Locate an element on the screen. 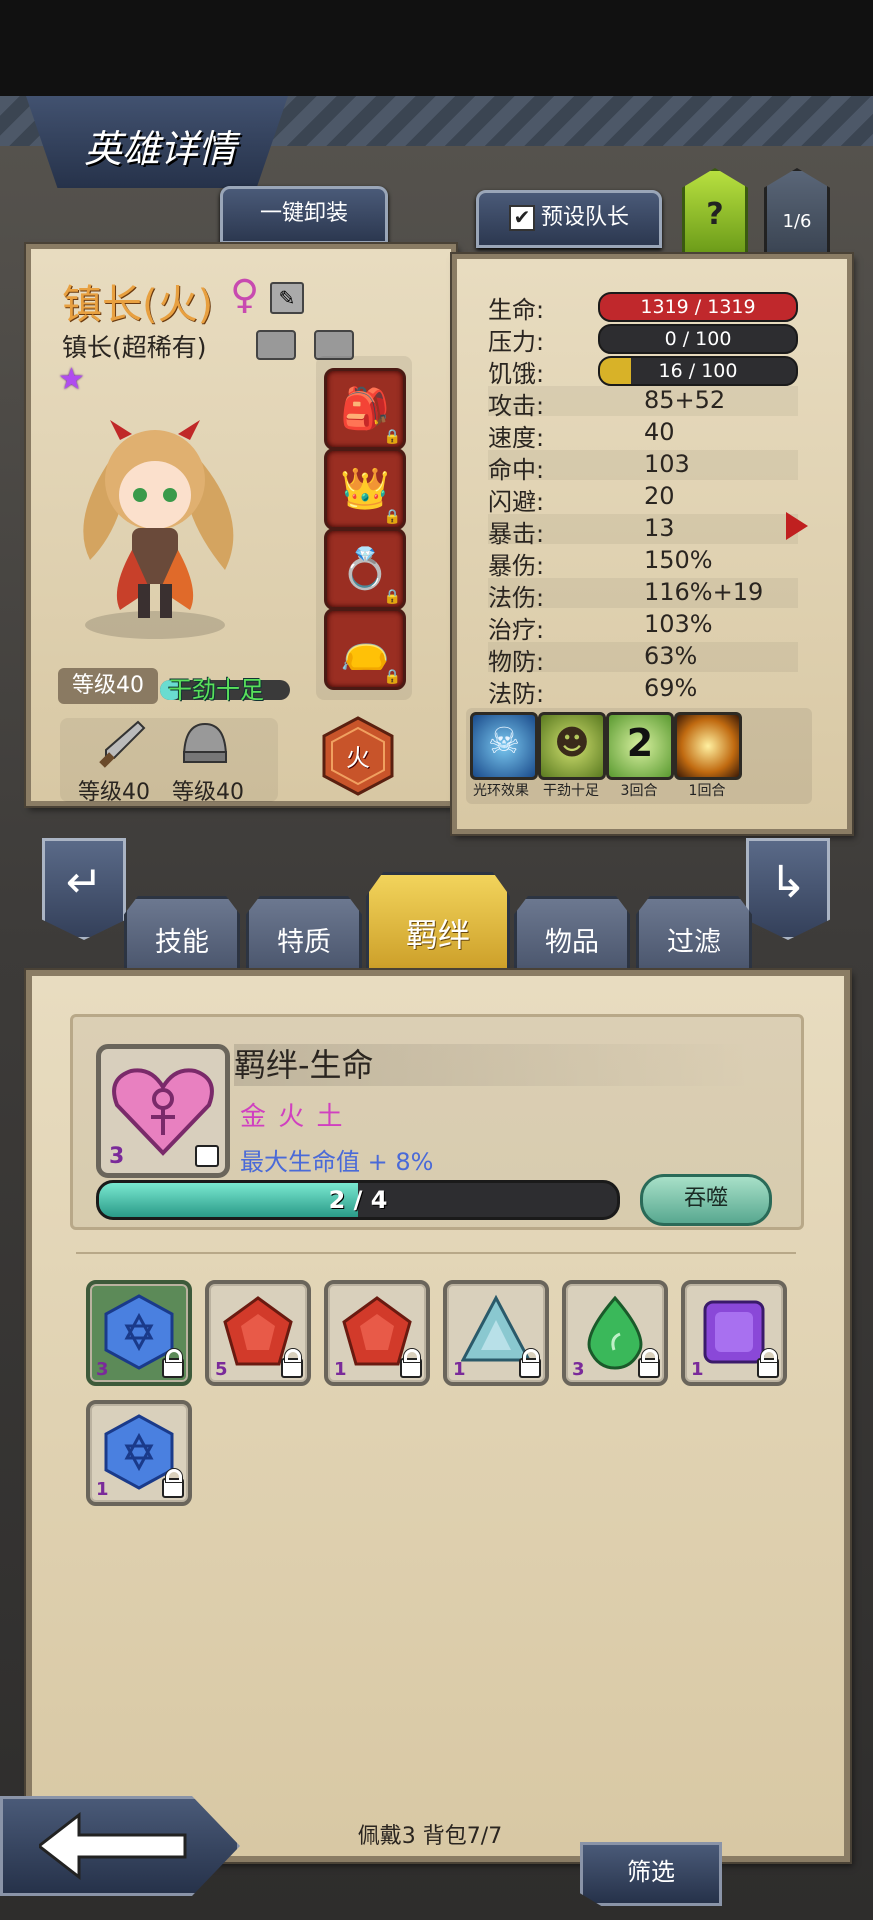  tab-skills: 技能 is located at coordinates (182, 938).